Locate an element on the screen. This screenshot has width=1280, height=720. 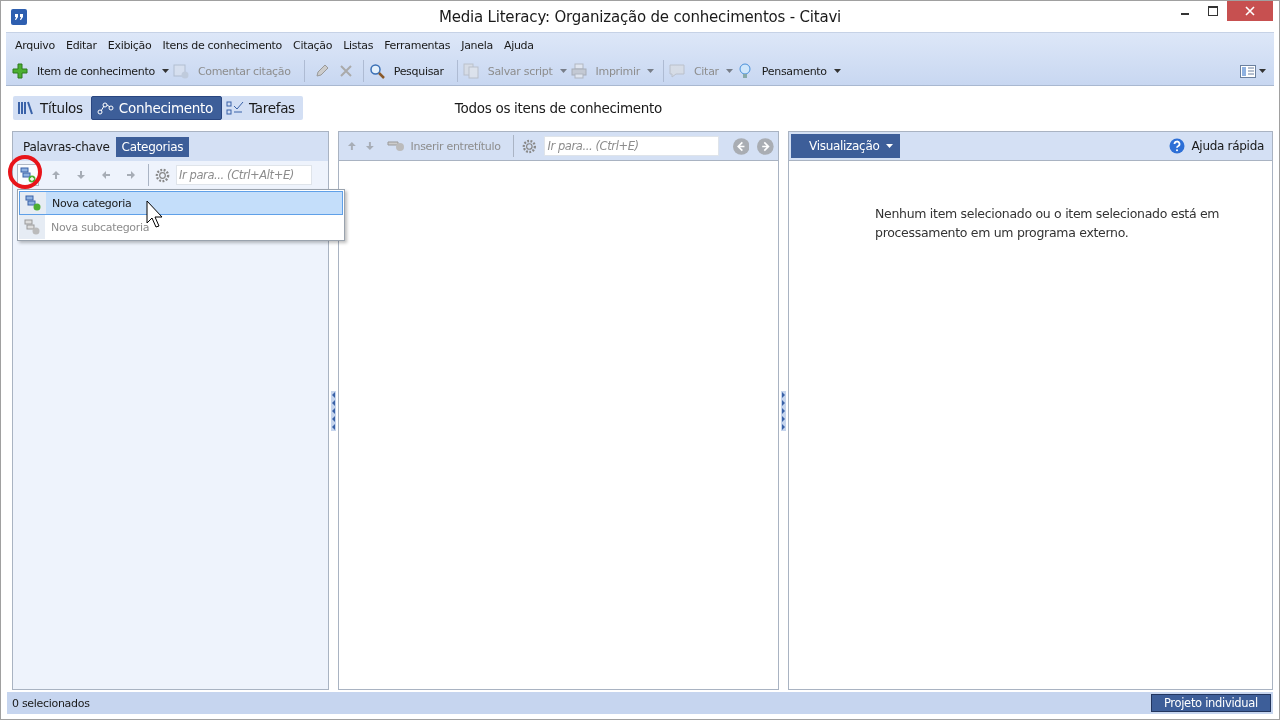
menu-item: Listas is located at coordinates (358, 45).